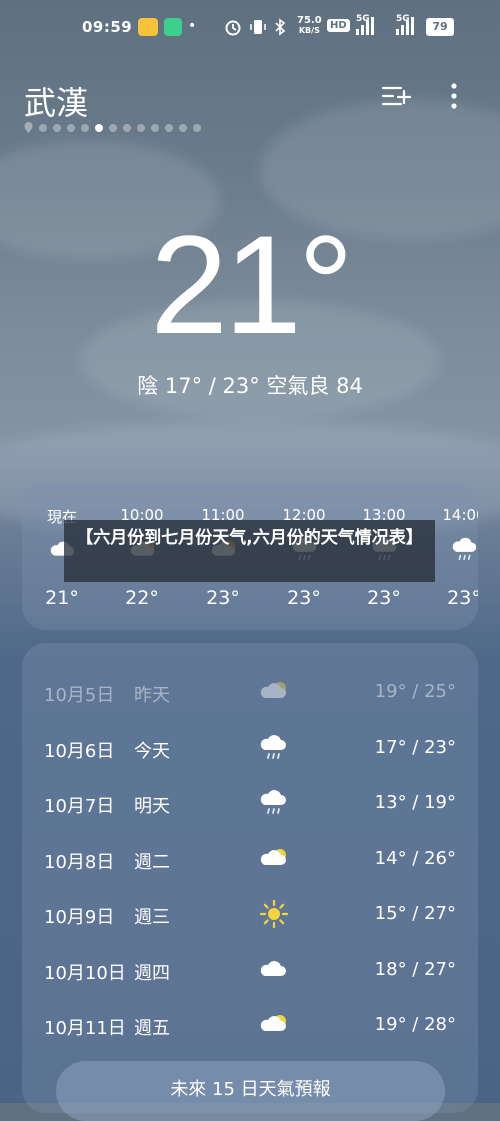  Describe the element at coordinates (274, 914) in the screenshot. I see `sun-icon` at that location.